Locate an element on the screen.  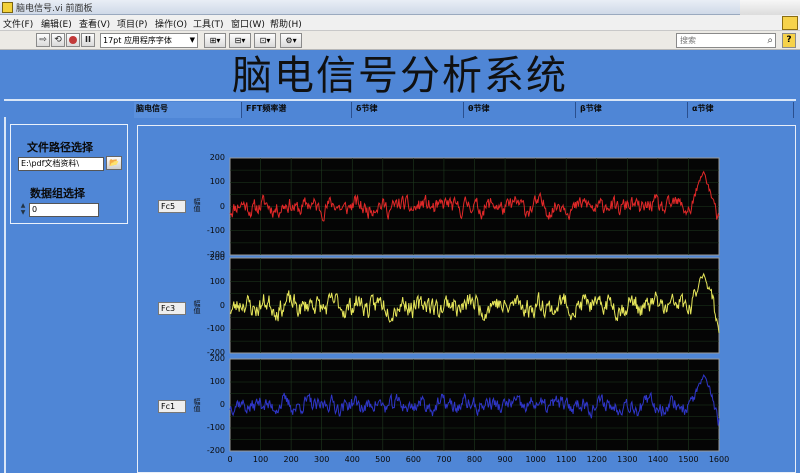
x-tick-label: 1500 is located at coordinates (688, 459).